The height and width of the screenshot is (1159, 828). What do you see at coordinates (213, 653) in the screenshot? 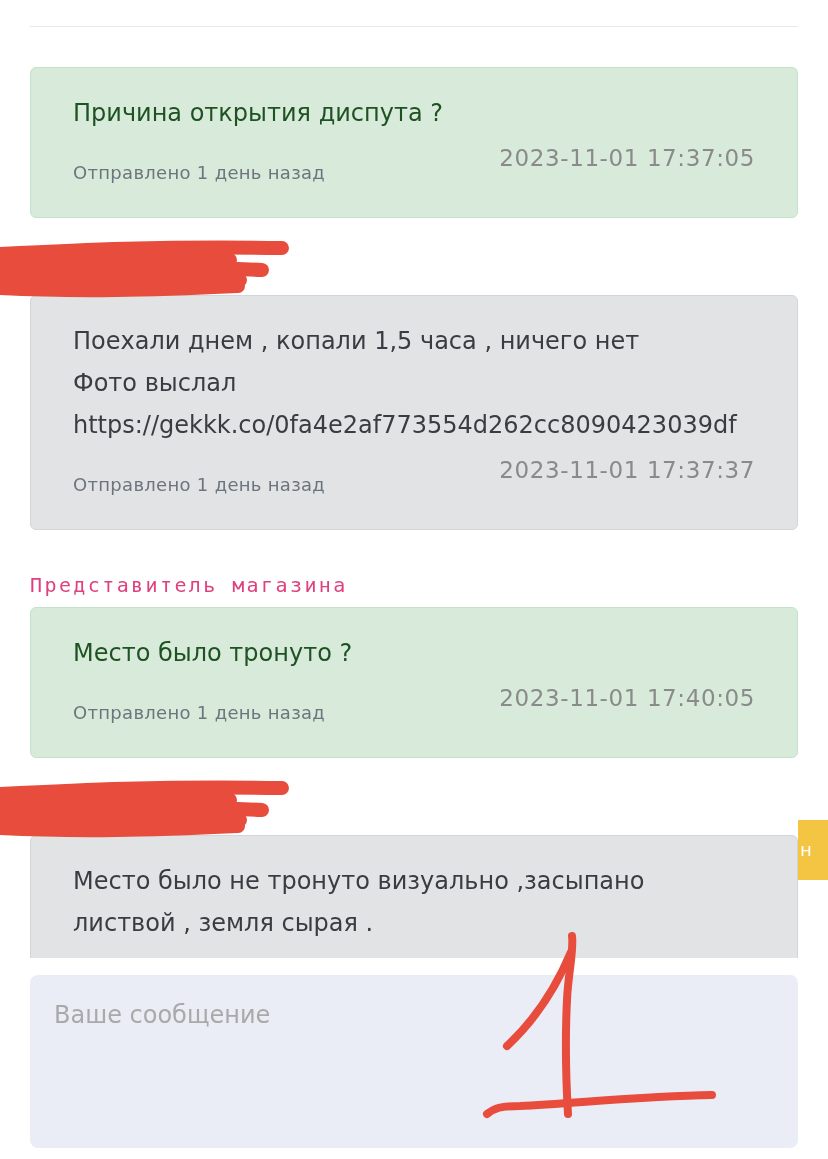
I see `message-text: Место было тронуто ?` at bounding box center [213, 653].